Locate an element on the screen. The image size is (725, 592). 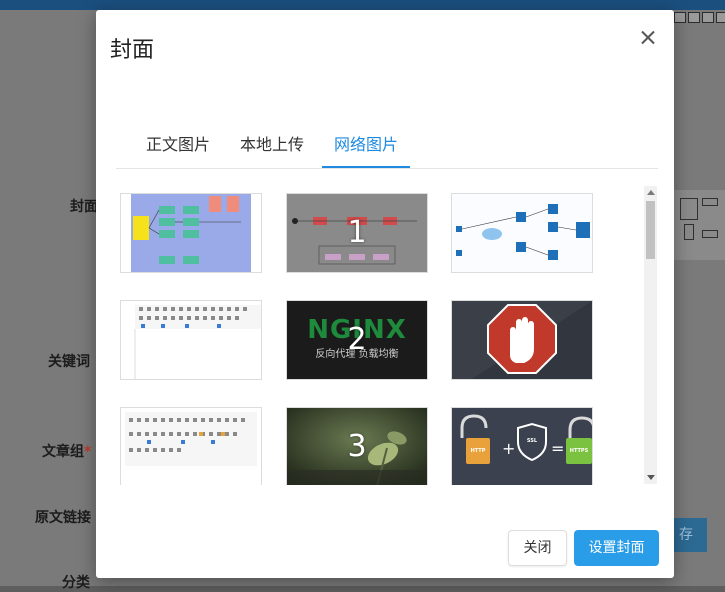
top-bar is located at coordinates (362, 5).